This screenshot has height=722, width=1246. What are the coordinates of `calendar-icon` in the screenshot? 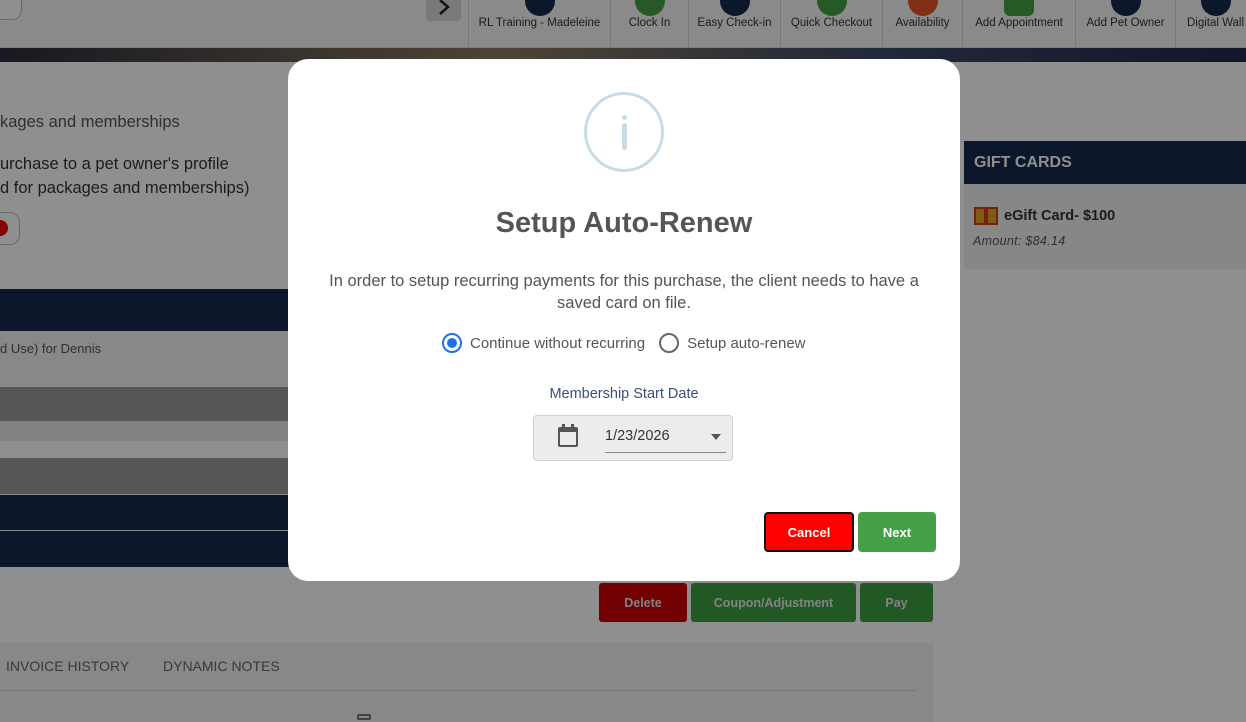 It's located at (568, 435).